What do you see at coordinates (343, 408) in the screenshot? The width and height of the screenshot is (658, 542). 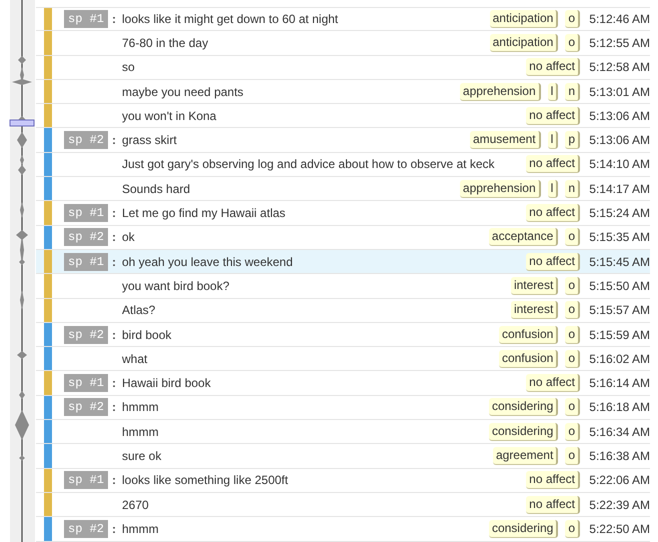 I see `message-row: sp #2 : hmmm considering o 5:16:18 AM` at bounding box center [343, 408].